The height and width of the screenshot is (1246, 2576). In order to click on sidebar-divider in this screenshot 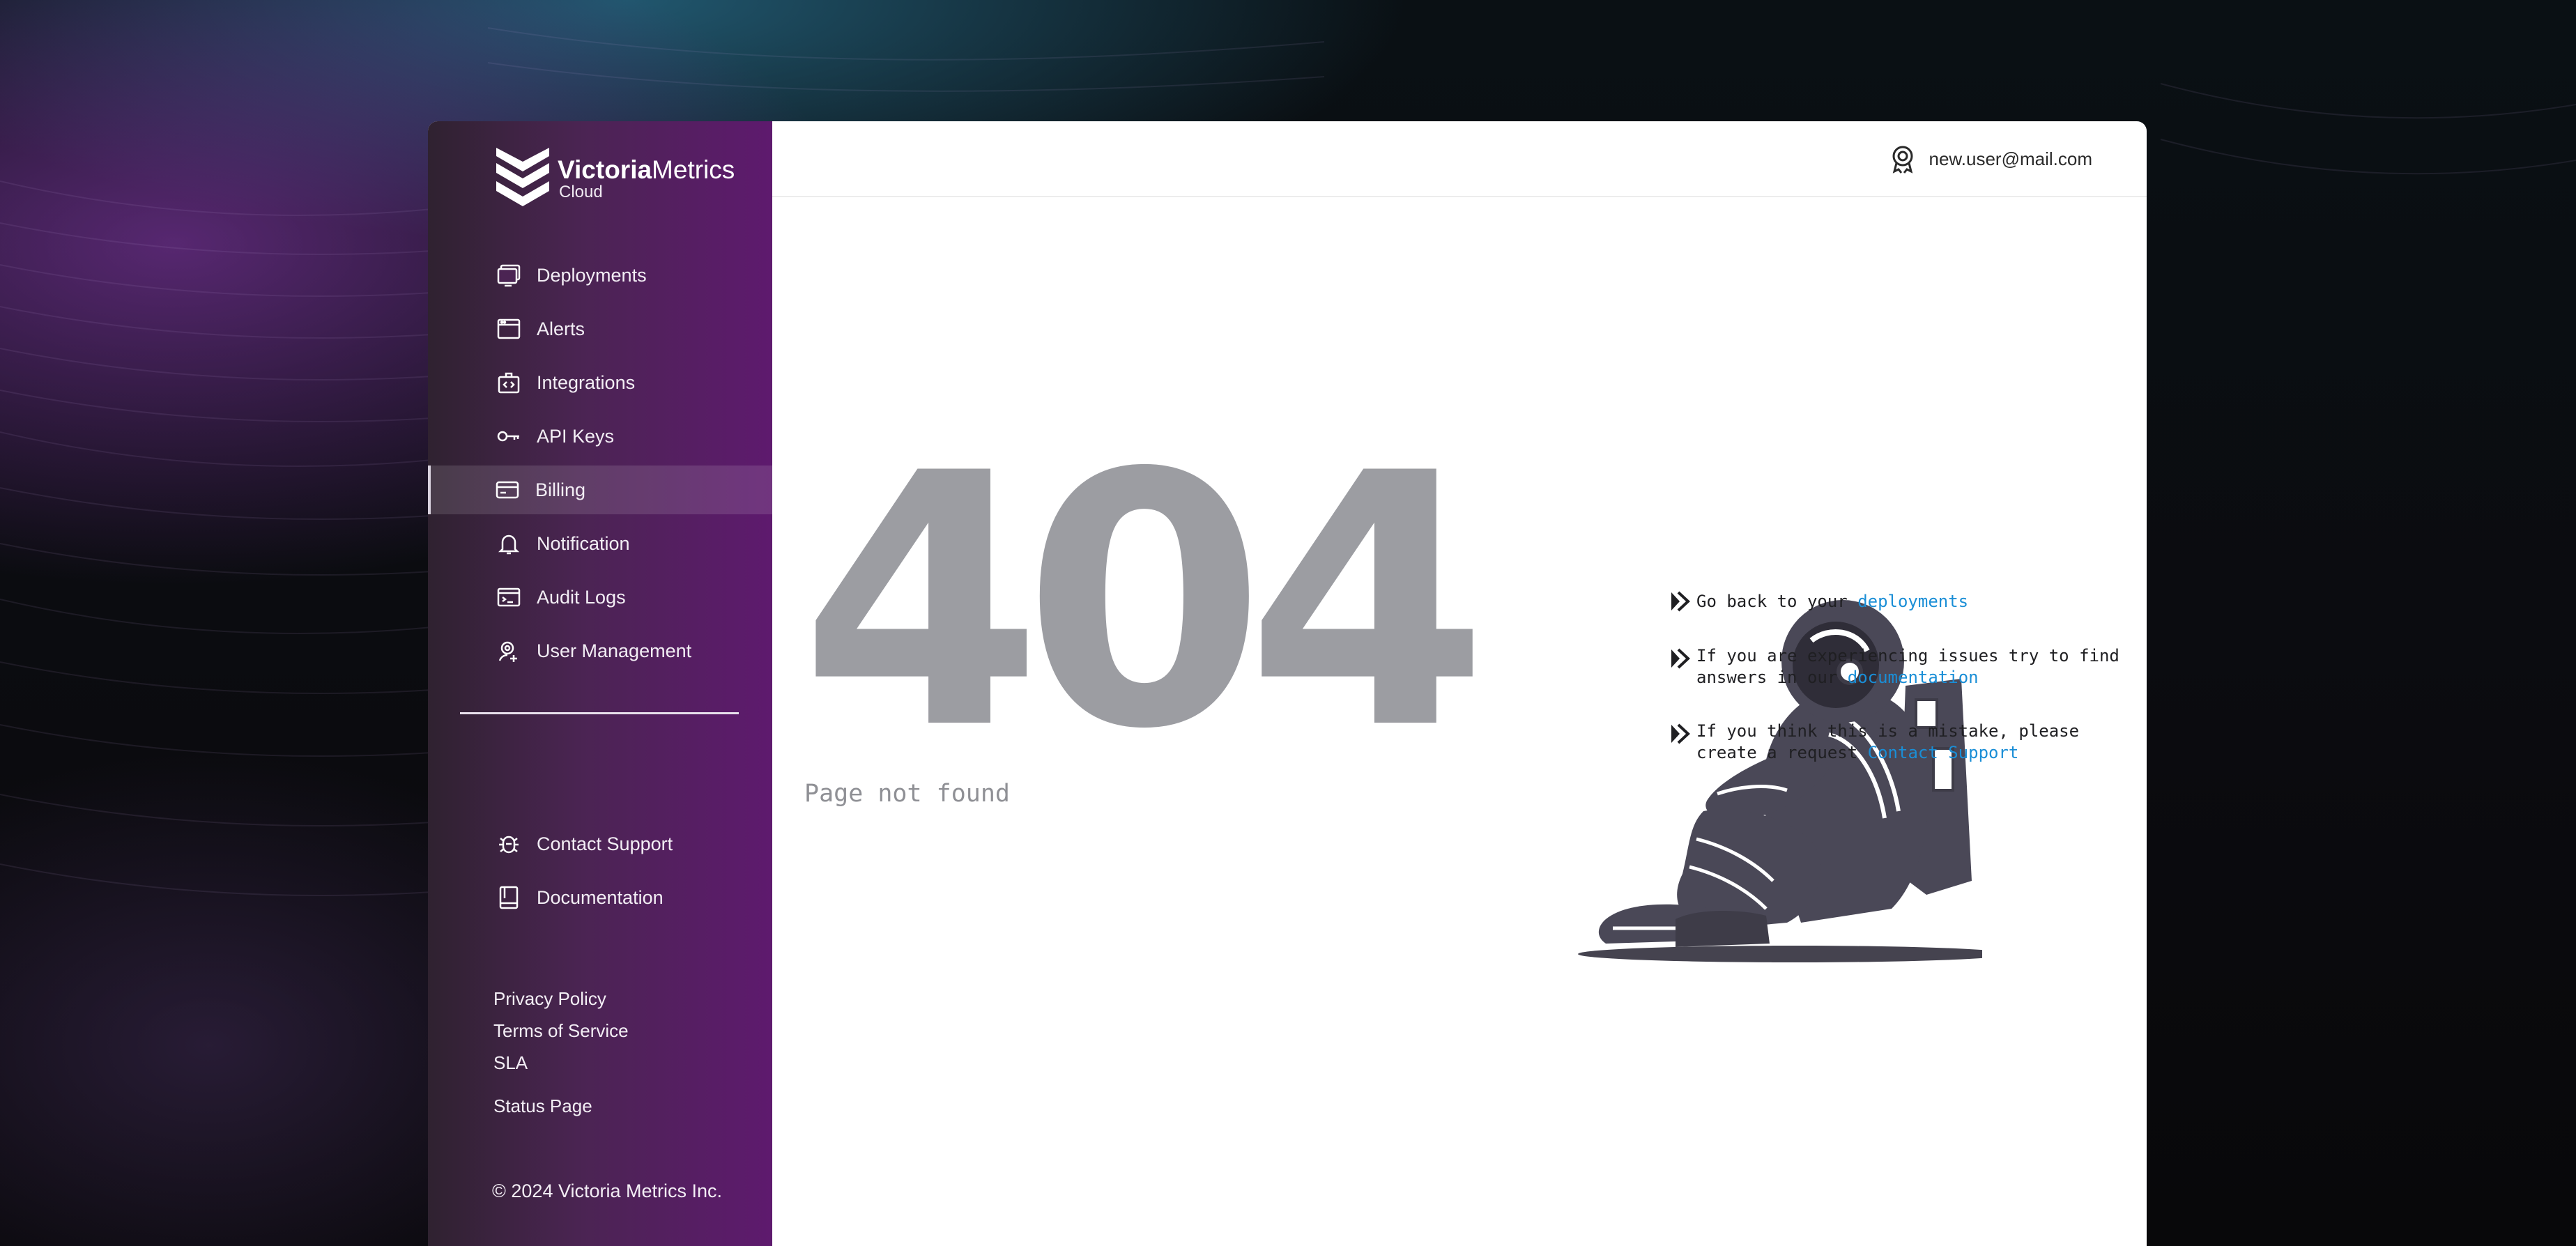, I will do `click(599, 713)`.